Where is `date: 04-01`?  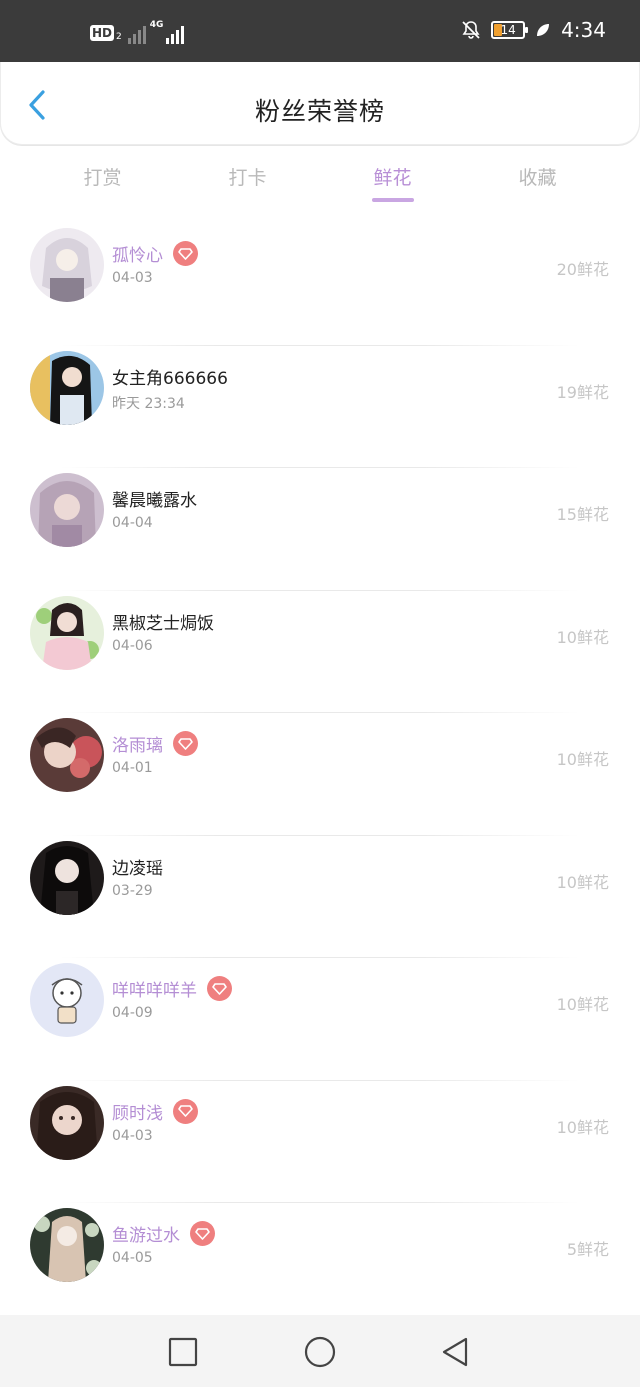
date: 04-01 is located at coordinates (132, 768).